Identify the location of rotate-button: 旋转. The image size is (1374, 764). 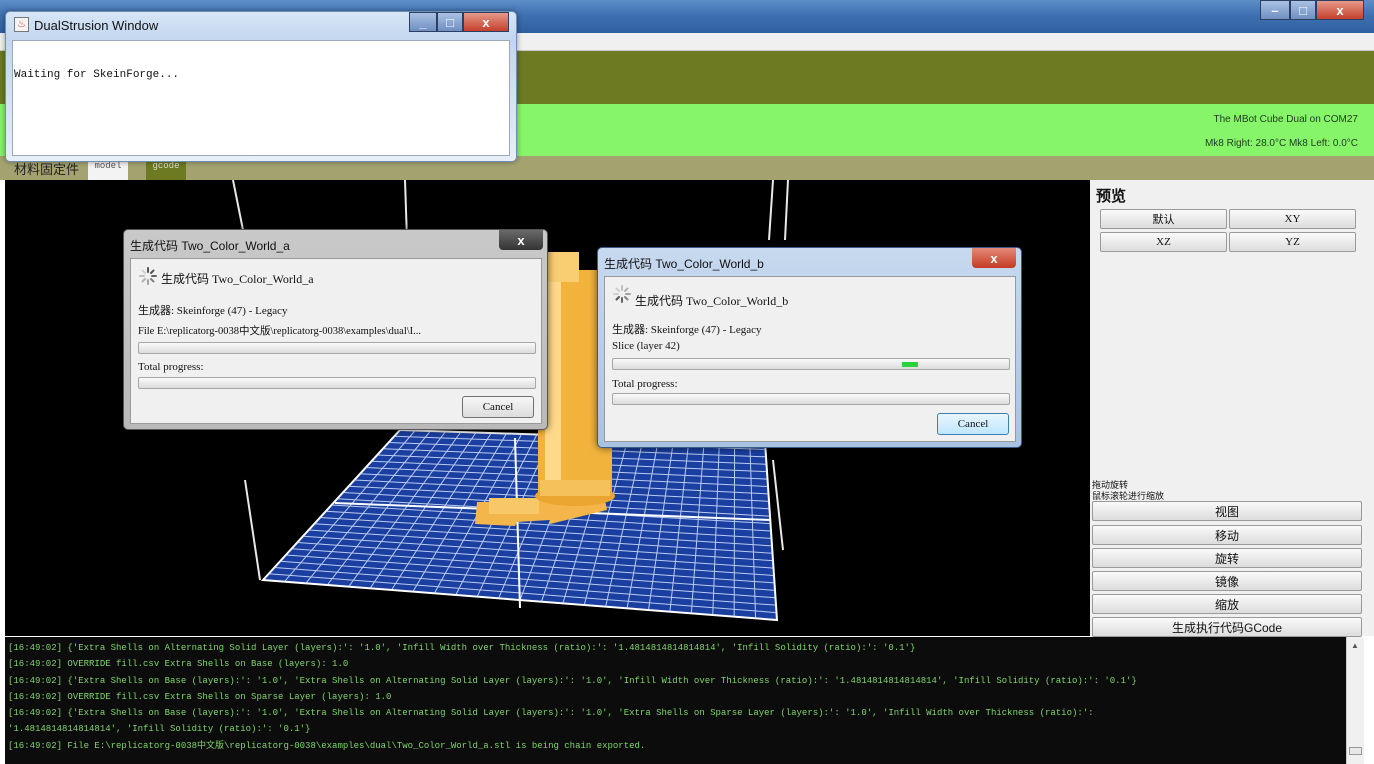
(1227, 558).